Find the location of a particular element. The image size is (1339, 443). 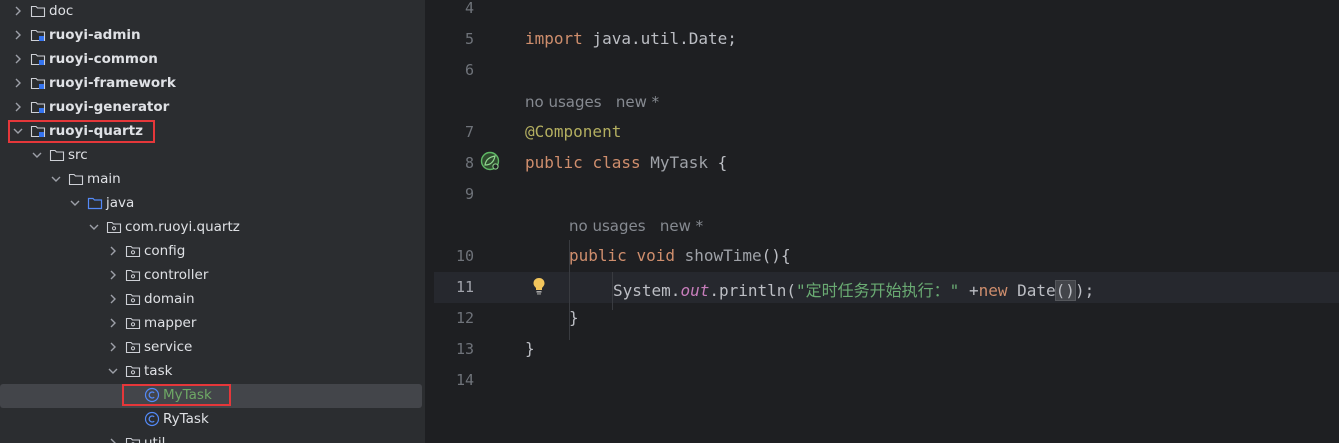

annotation-box-mytask is located at coordinates (176, 395).